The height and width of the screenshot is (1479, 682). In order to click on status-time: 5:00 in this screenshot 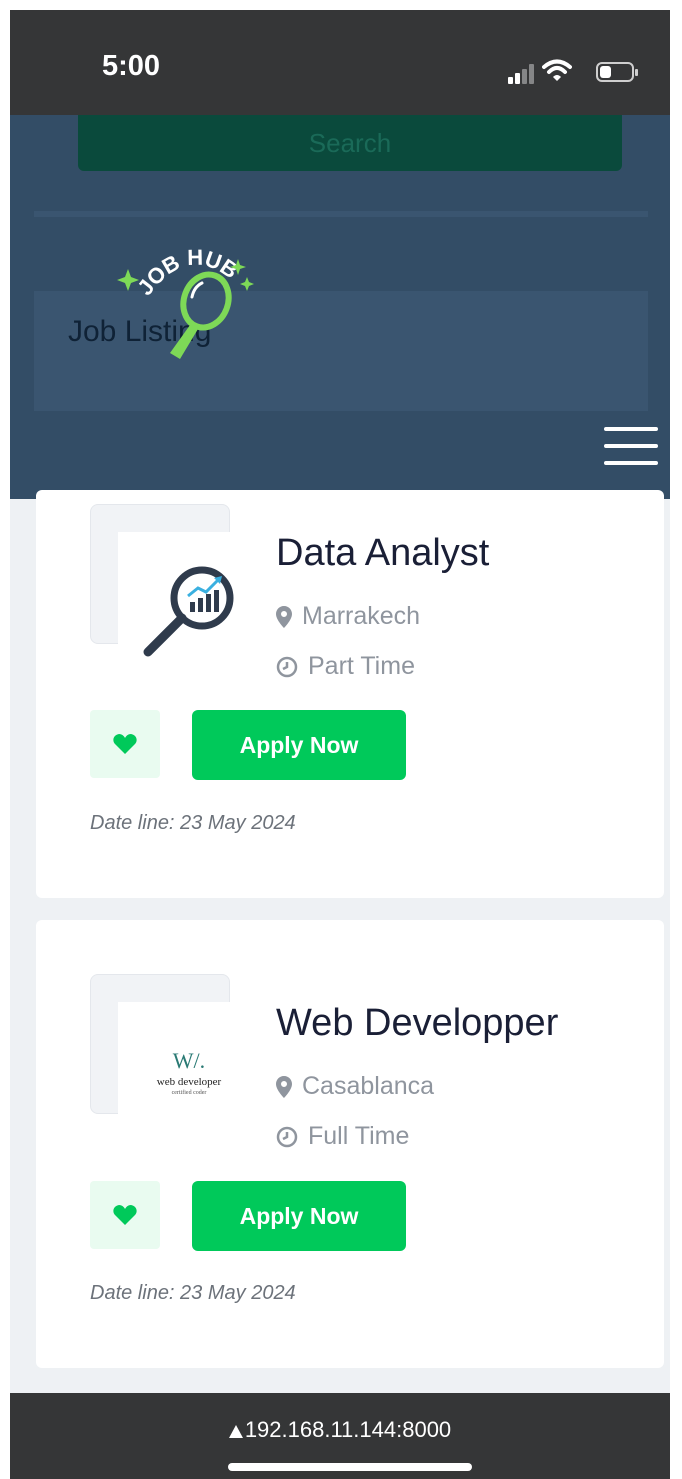, I will do `click(131, 66)`.